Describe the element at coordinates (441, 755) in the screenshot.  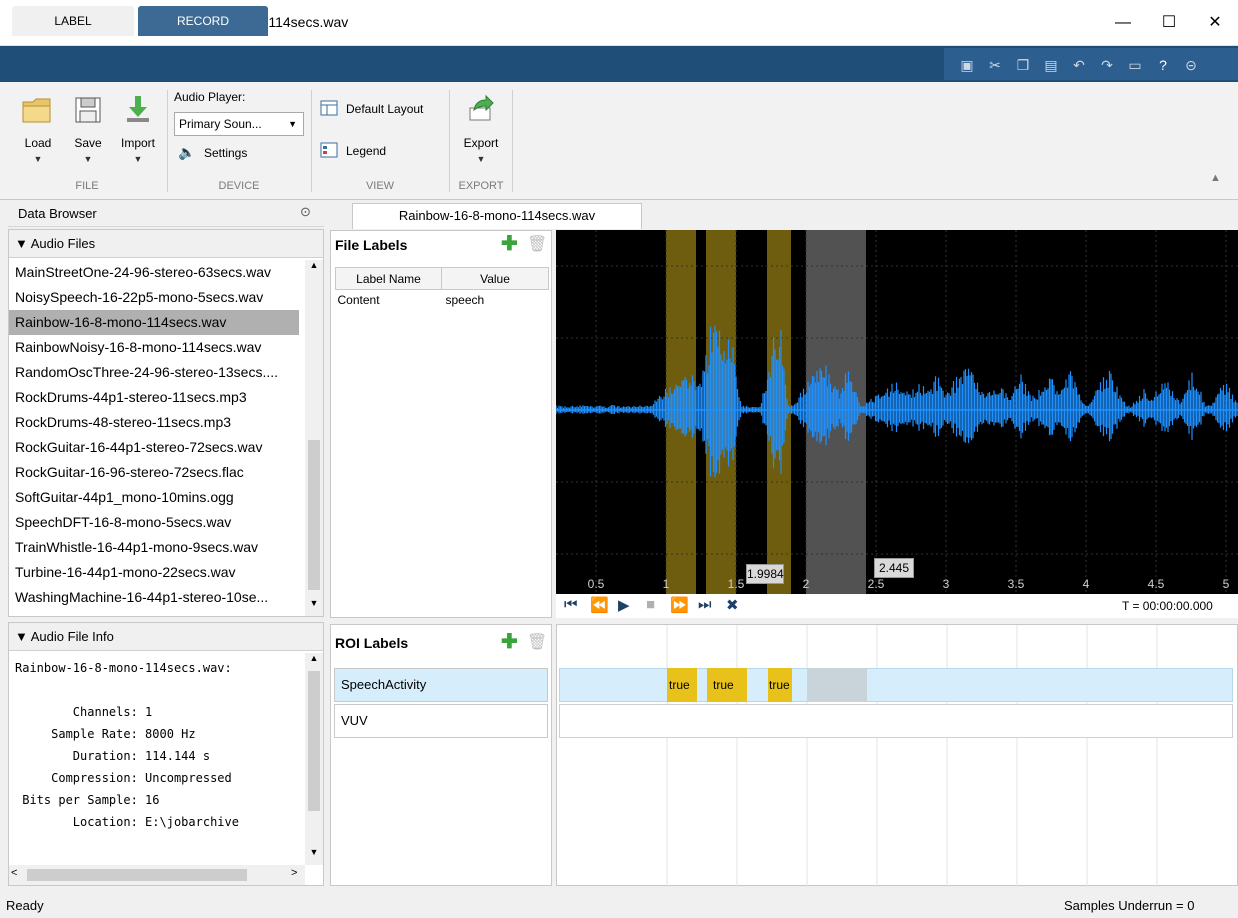
I see `roi-labels-panel: ROI Labels ✚ 🗑` at that location.